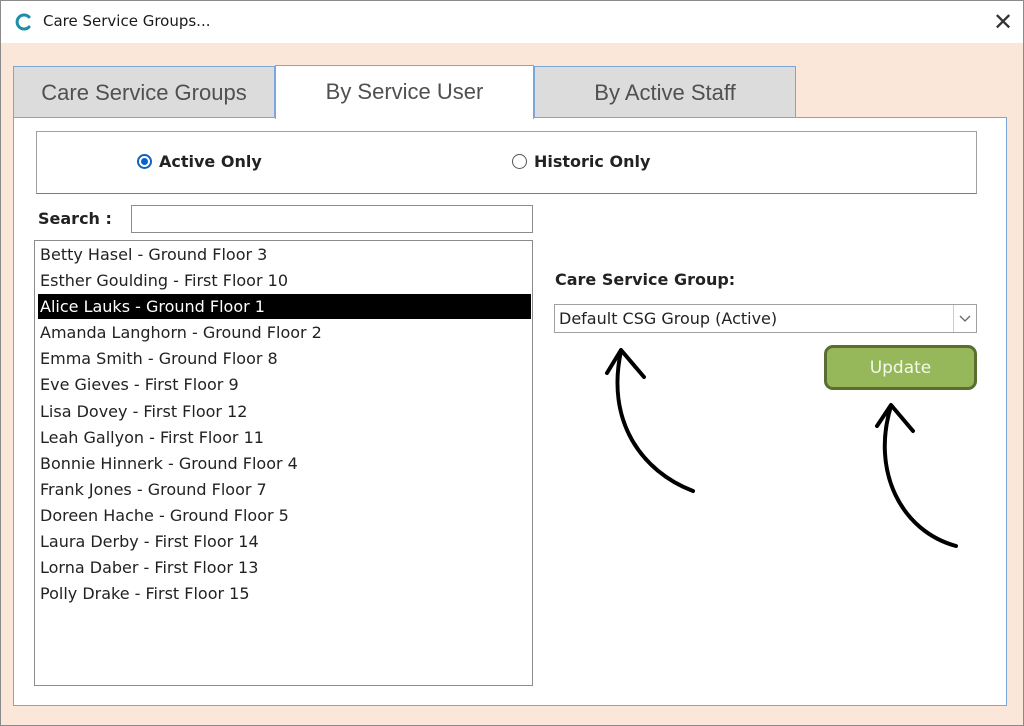 The image size is (1024, 726). I want to click on list-item: Eve Gieves - First Floor 9, so click(284, 384).